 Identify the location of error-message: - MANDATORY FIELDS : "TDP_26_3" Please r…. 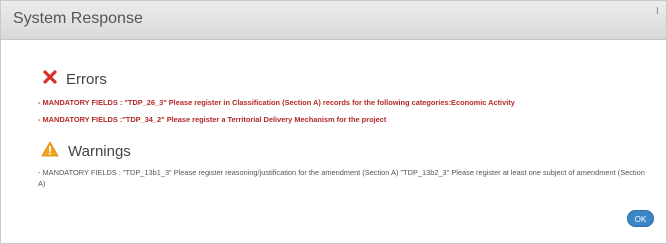
(276, 102).